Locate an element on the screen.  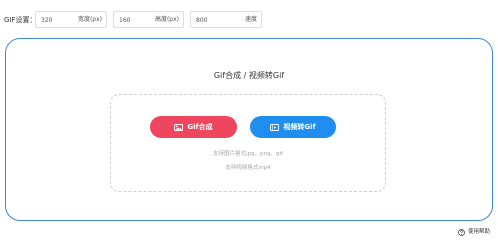
gif-settings-bar: GIF设置： 宽度(px) 高度(px) 速度 is located at coordinates (249, 20).